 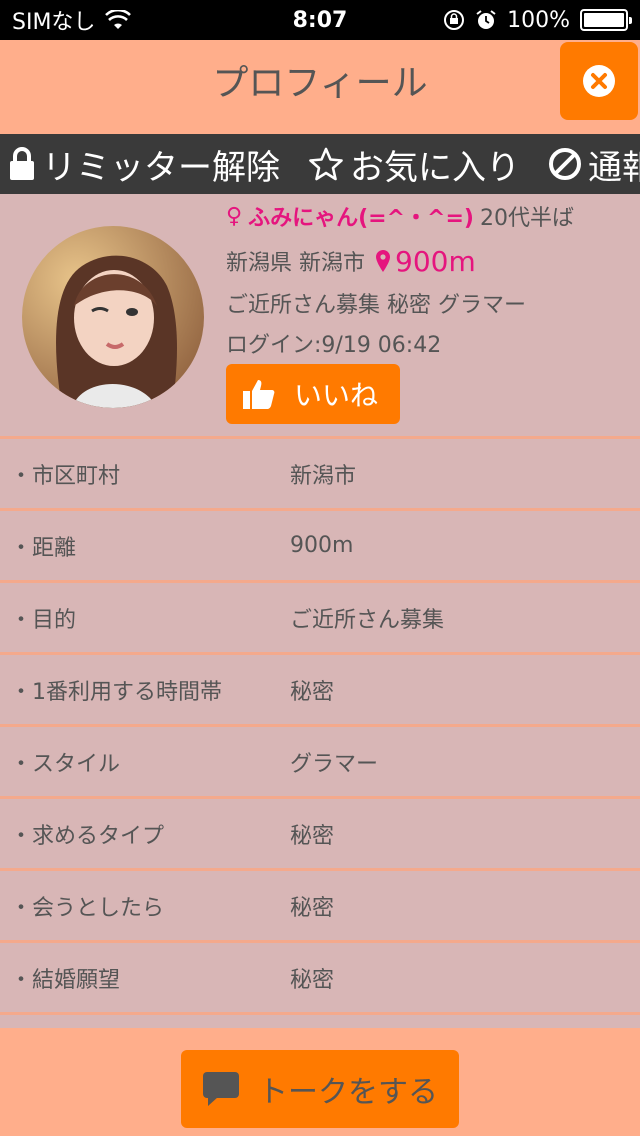 What do you see at coordinates (43, 620) in the screenshot?
I see `detail-label: ・目的` at bounding box center [43, 620].